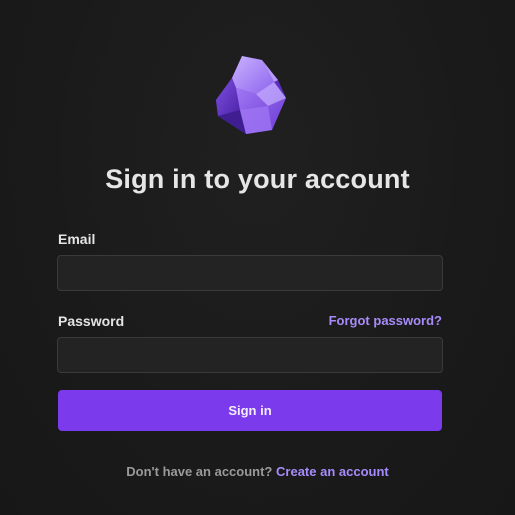 The height and width of the screenshot is (515, 515). Describe the element at coordinates (199, 471) in the screenshot. I see `no-account-text: Don't have an account?` at that location.